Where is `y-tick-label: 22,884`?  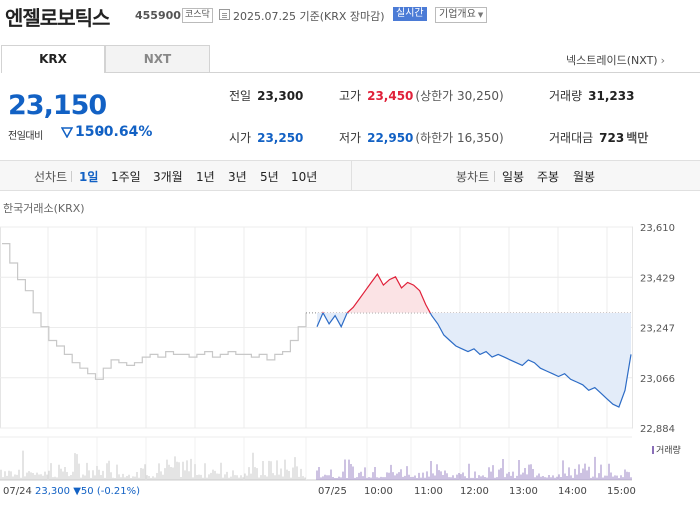 y-tick-label: 22,884 is located at coordinates (657, 429).